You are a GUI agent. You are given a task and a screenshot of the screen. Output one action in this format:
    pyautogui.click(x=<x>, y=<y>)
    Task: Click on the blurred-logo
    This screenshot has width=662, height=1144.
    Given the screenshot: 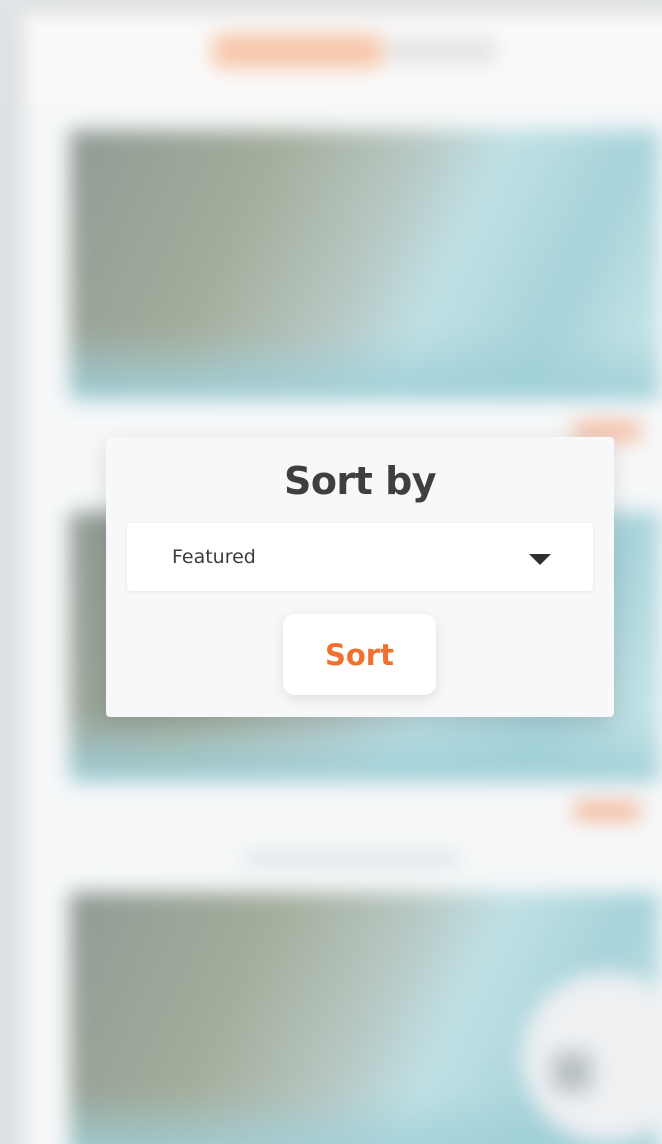 What is the action you would take?
    pyautogui.click(x=297, y=51)
    